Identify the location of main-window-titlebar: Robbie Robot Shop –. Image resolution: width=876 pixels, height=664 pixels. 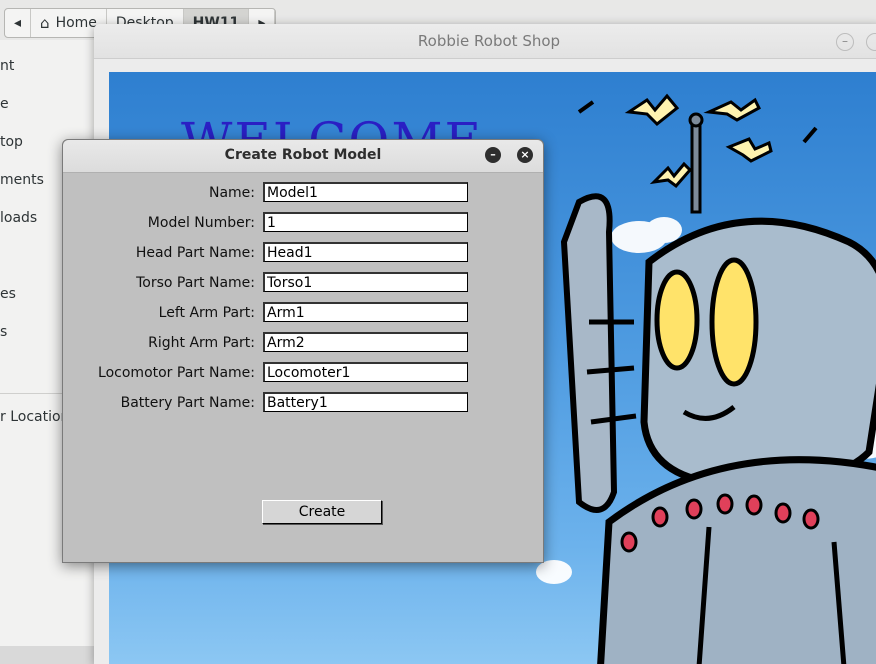
(485, 41).